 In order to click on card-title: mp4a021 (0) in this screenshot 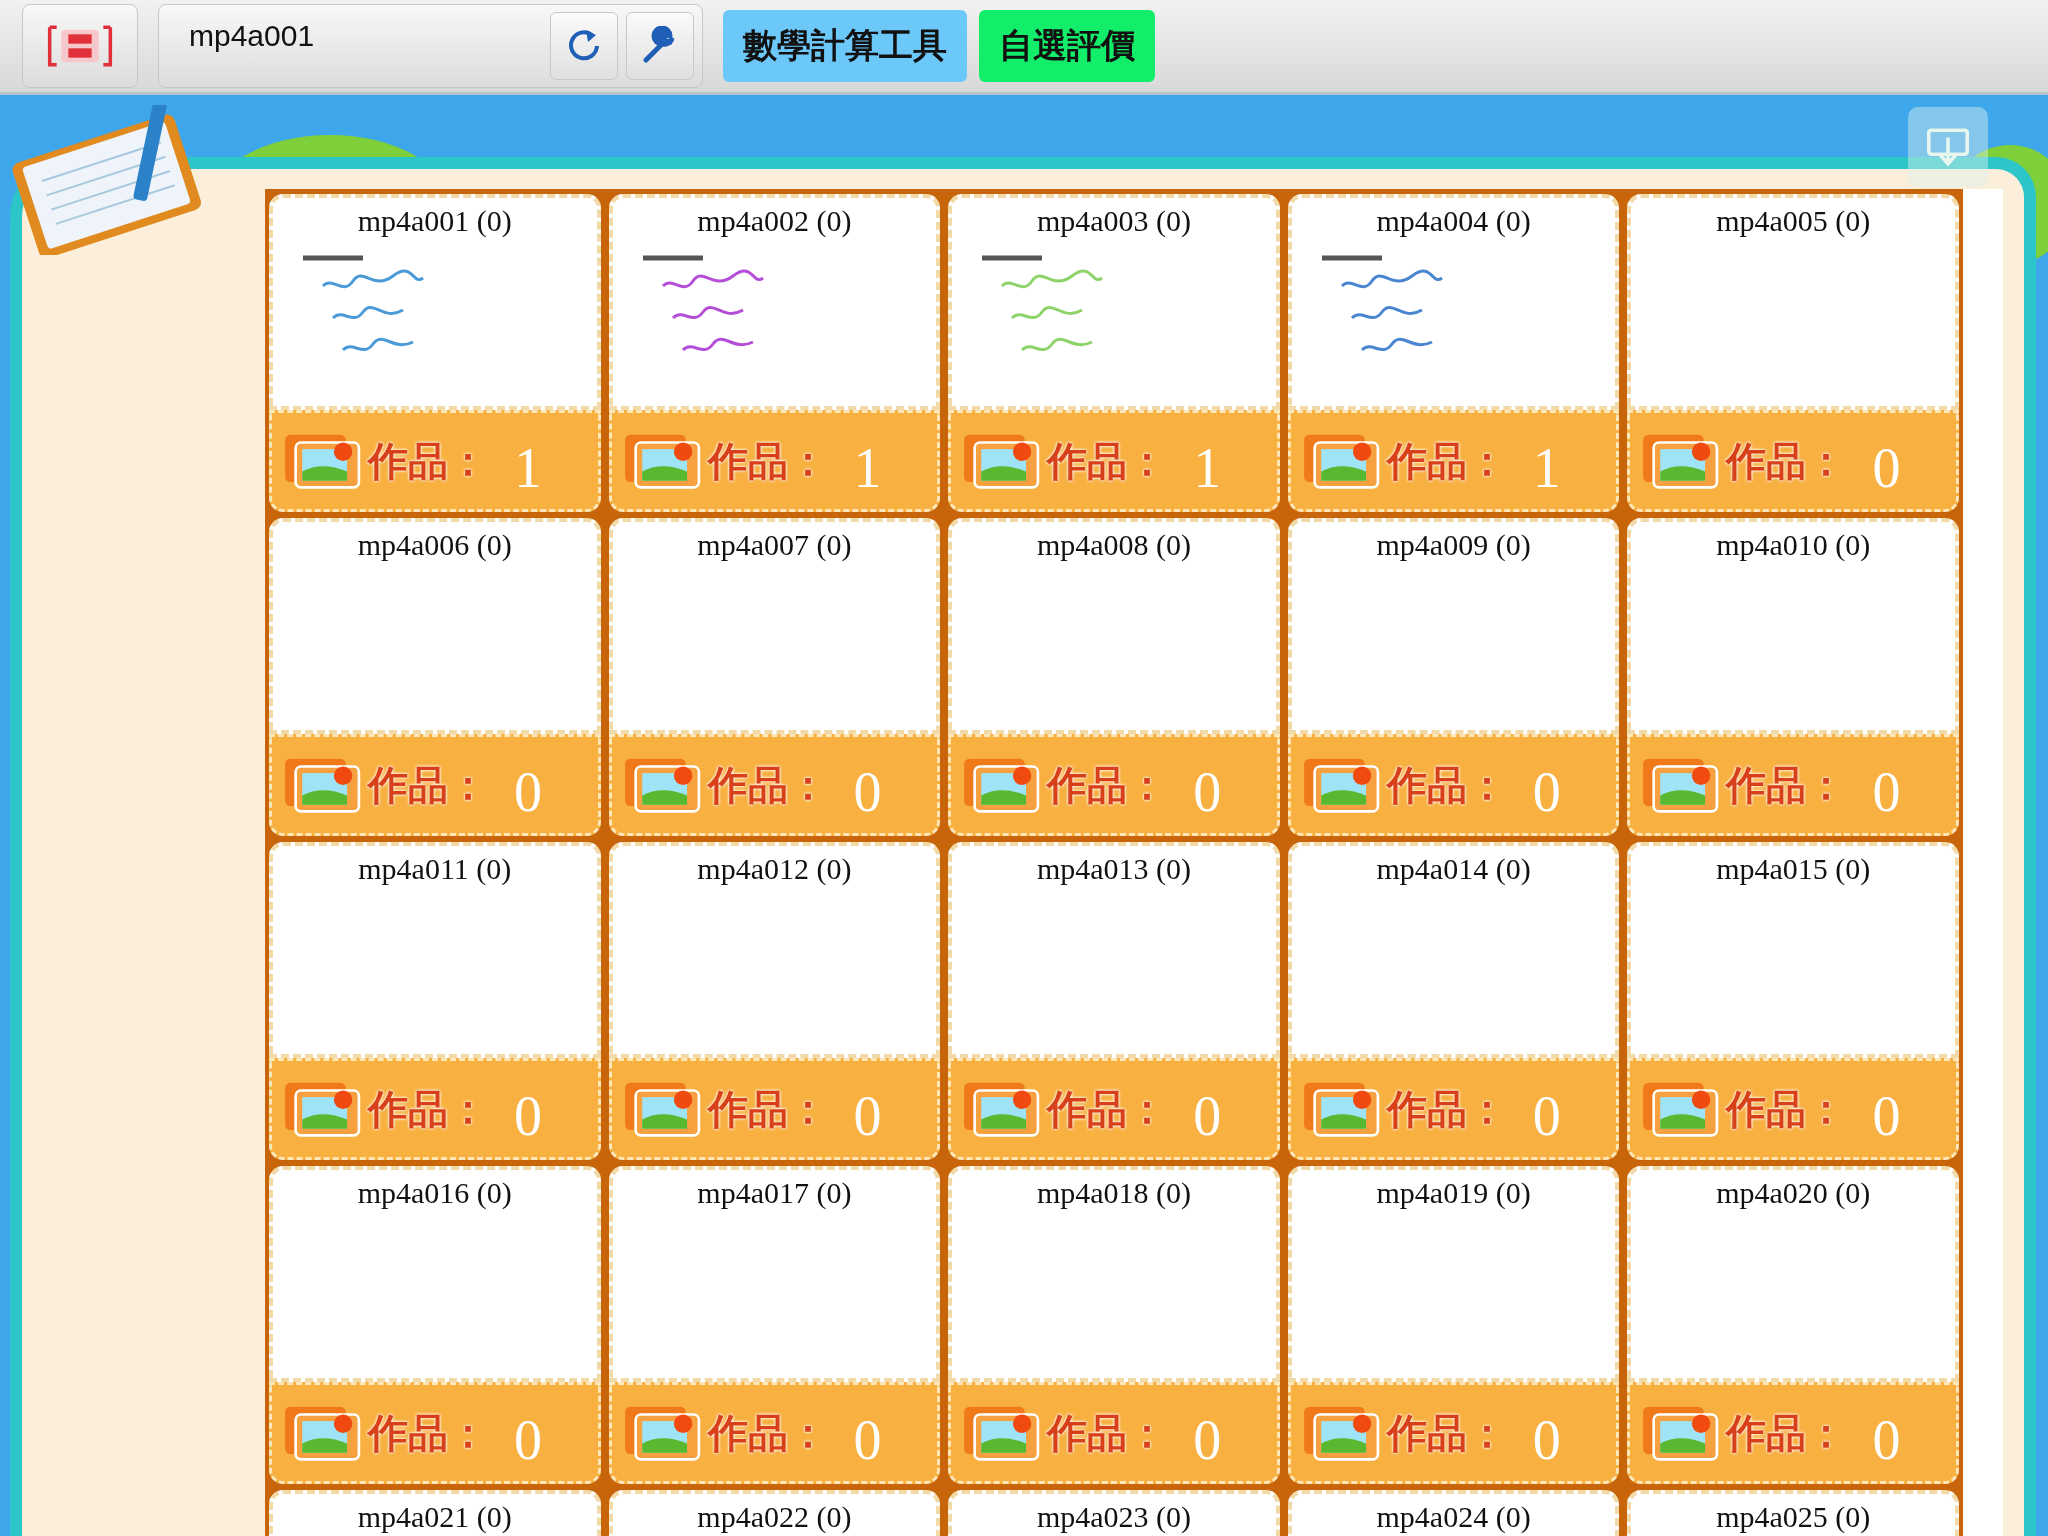, I will do `click(434, 1517)`.